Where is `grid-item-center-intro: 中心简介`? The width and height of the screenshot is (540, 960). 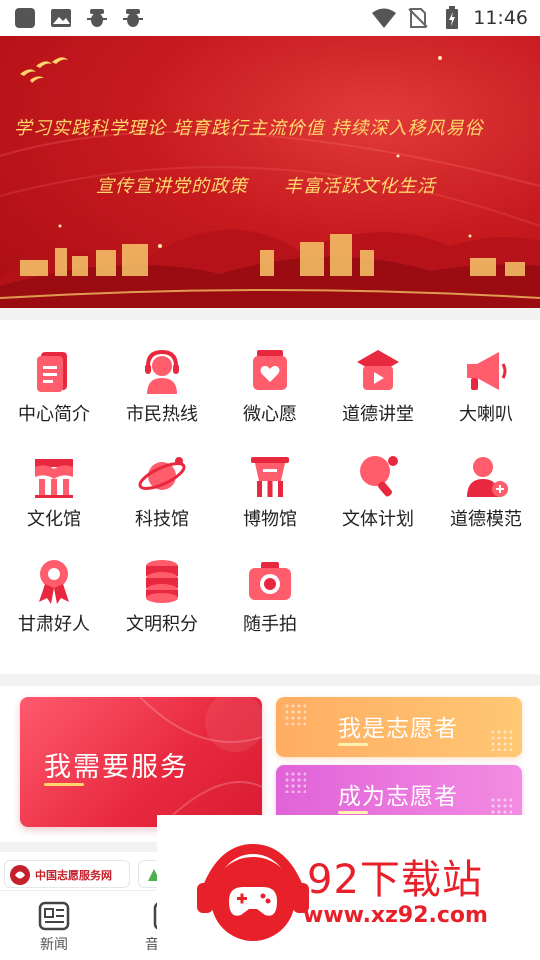
grid-item-center-intro: 中心简介 is located at coordinates (54, 380).